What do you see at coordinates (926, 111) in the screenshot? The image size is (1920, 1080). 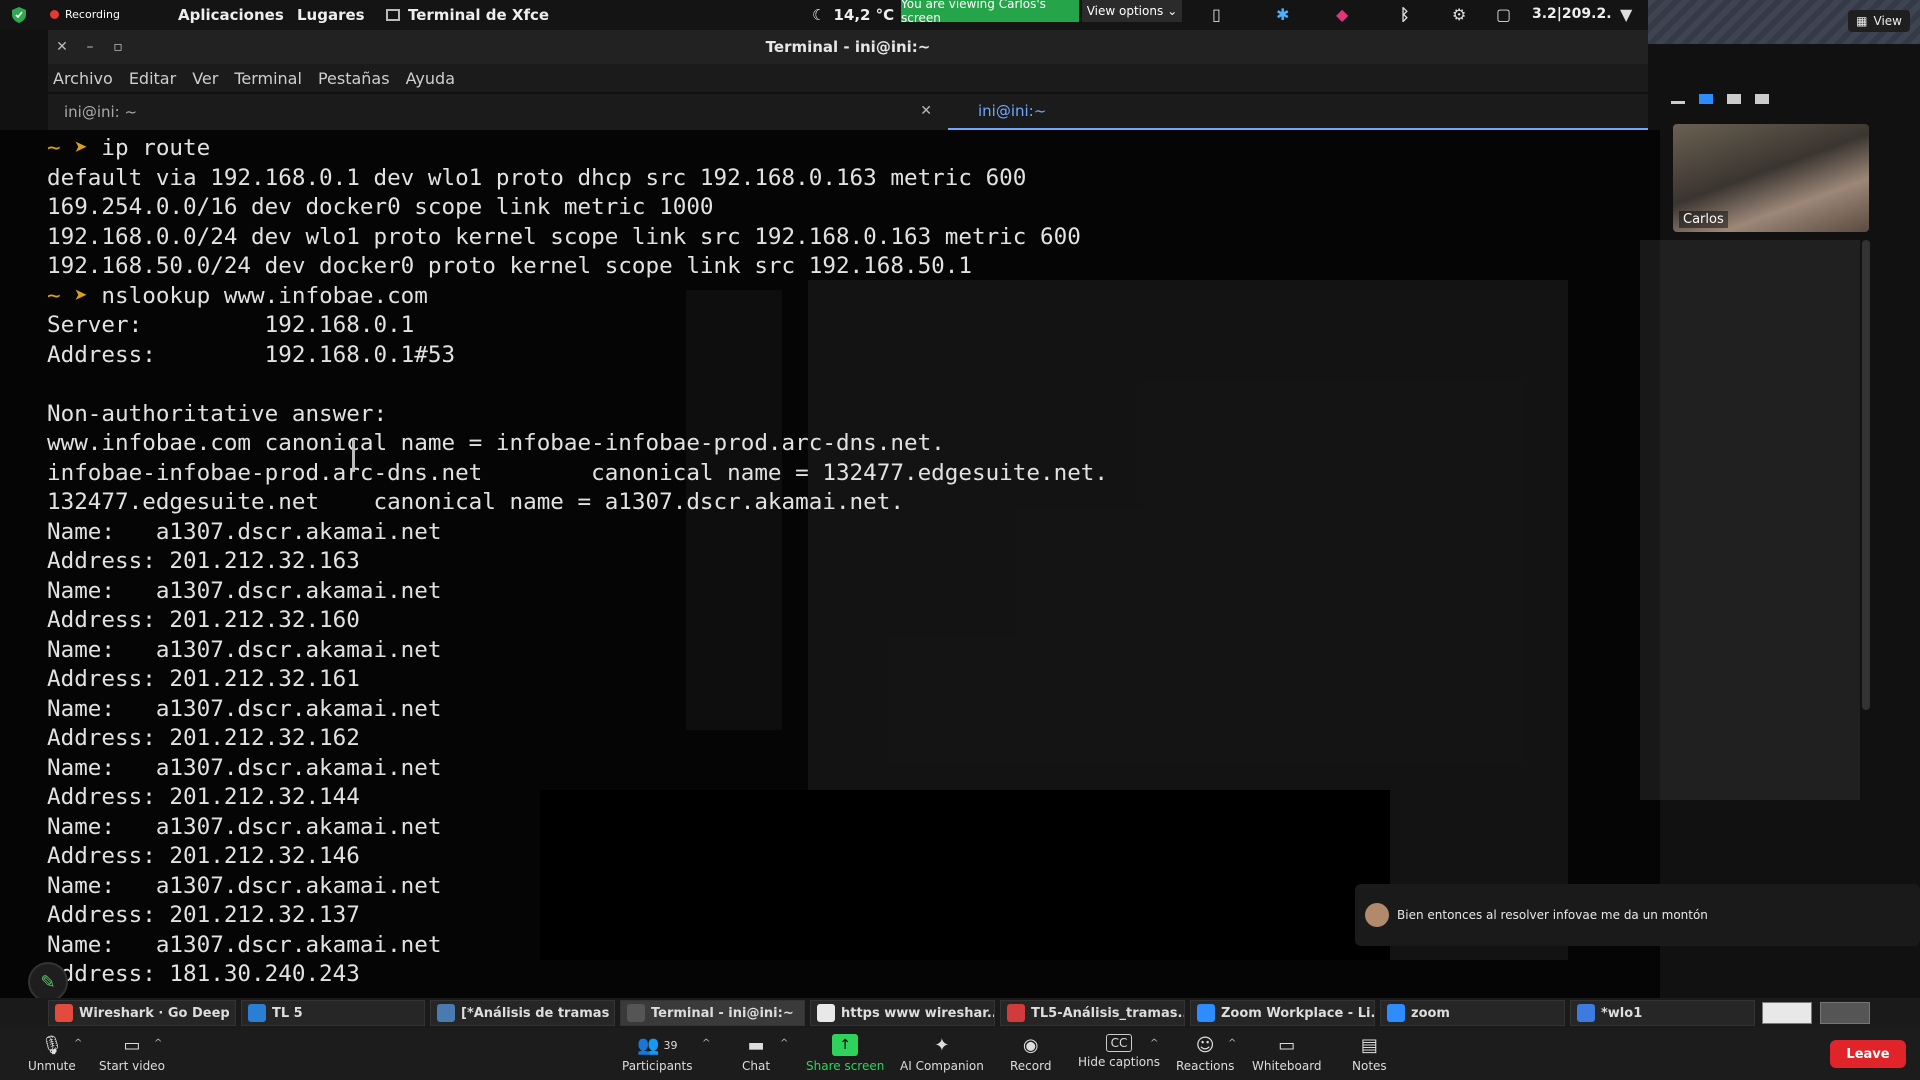 I see `close-icon: ✕` at bounding box center [926, 111].